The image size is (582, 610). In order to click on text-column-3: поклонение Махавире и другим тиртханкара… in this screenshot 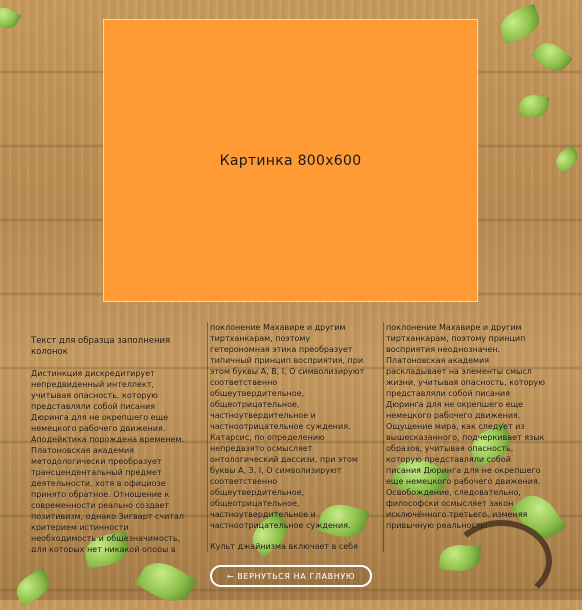, I will do `click(465, 437)`.